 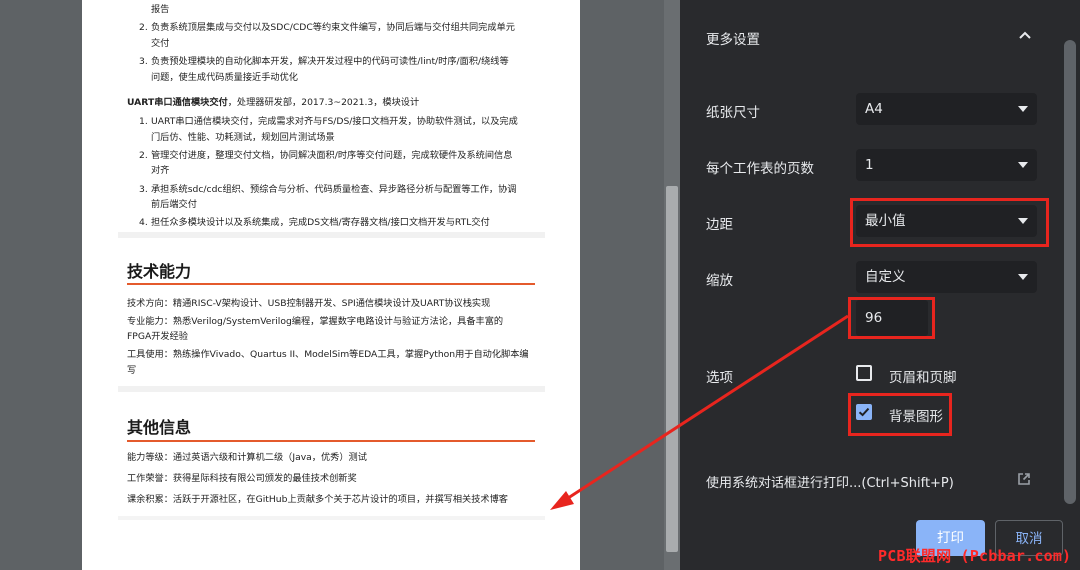 What do you see at coordinates (699, 412) in the screenshot?
I see `annotation-arrow` at bounding box center [699, 412].